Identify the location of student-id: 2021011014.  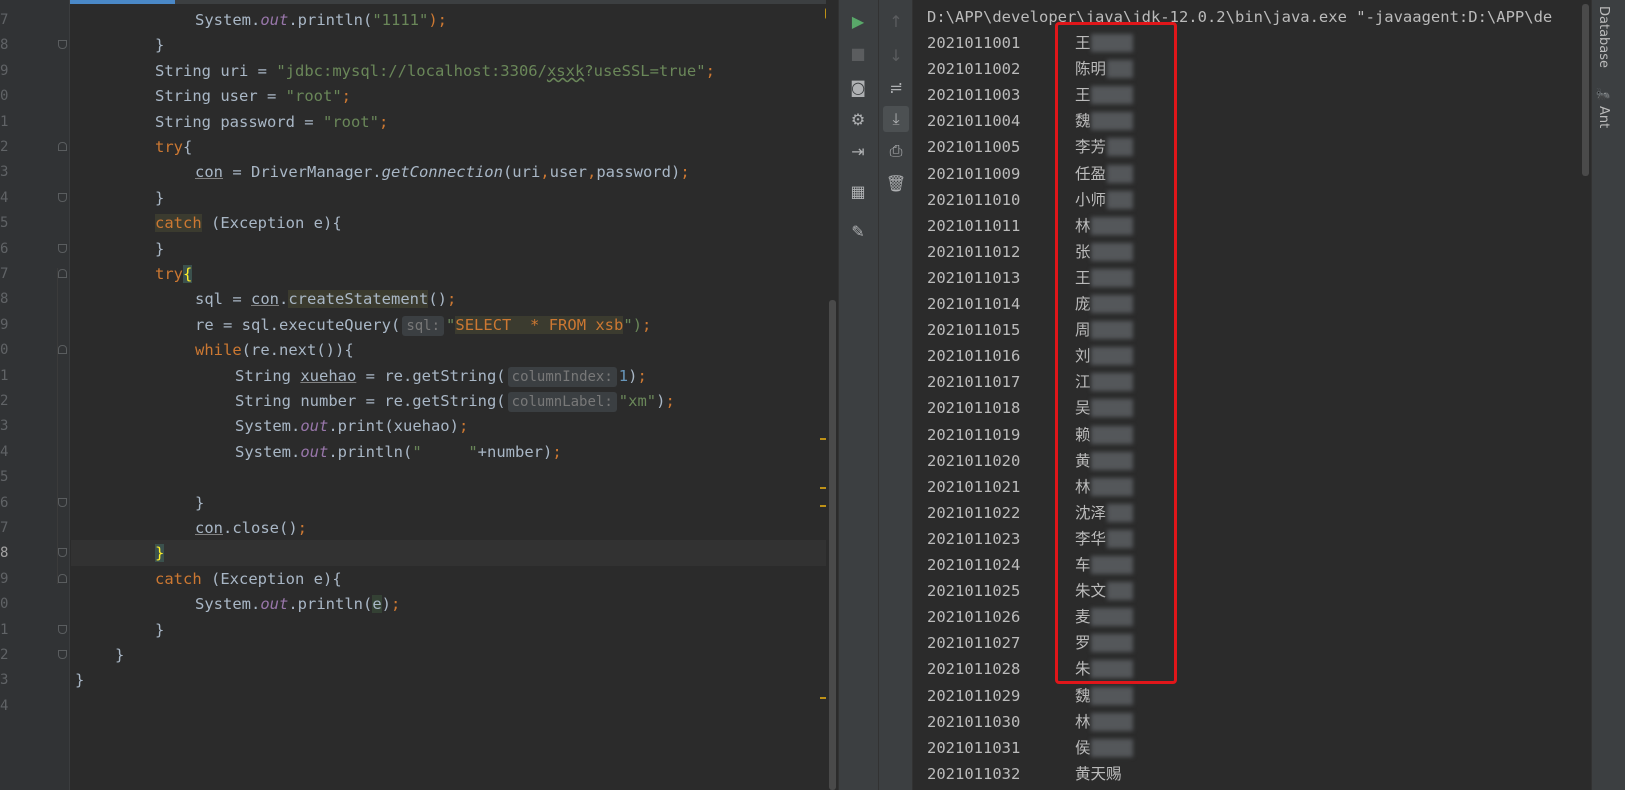
(974, 304).